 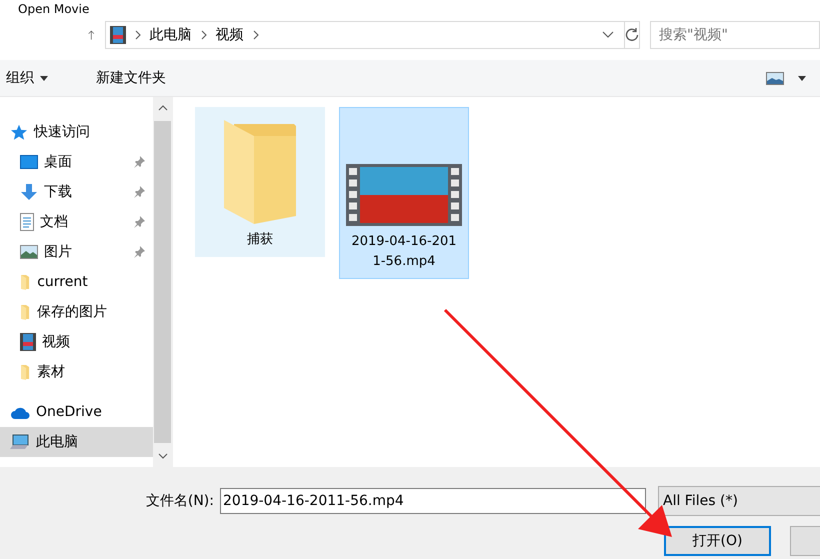 I want to click on file-name-label: 文件名(N):, so click(x=179, y=501).